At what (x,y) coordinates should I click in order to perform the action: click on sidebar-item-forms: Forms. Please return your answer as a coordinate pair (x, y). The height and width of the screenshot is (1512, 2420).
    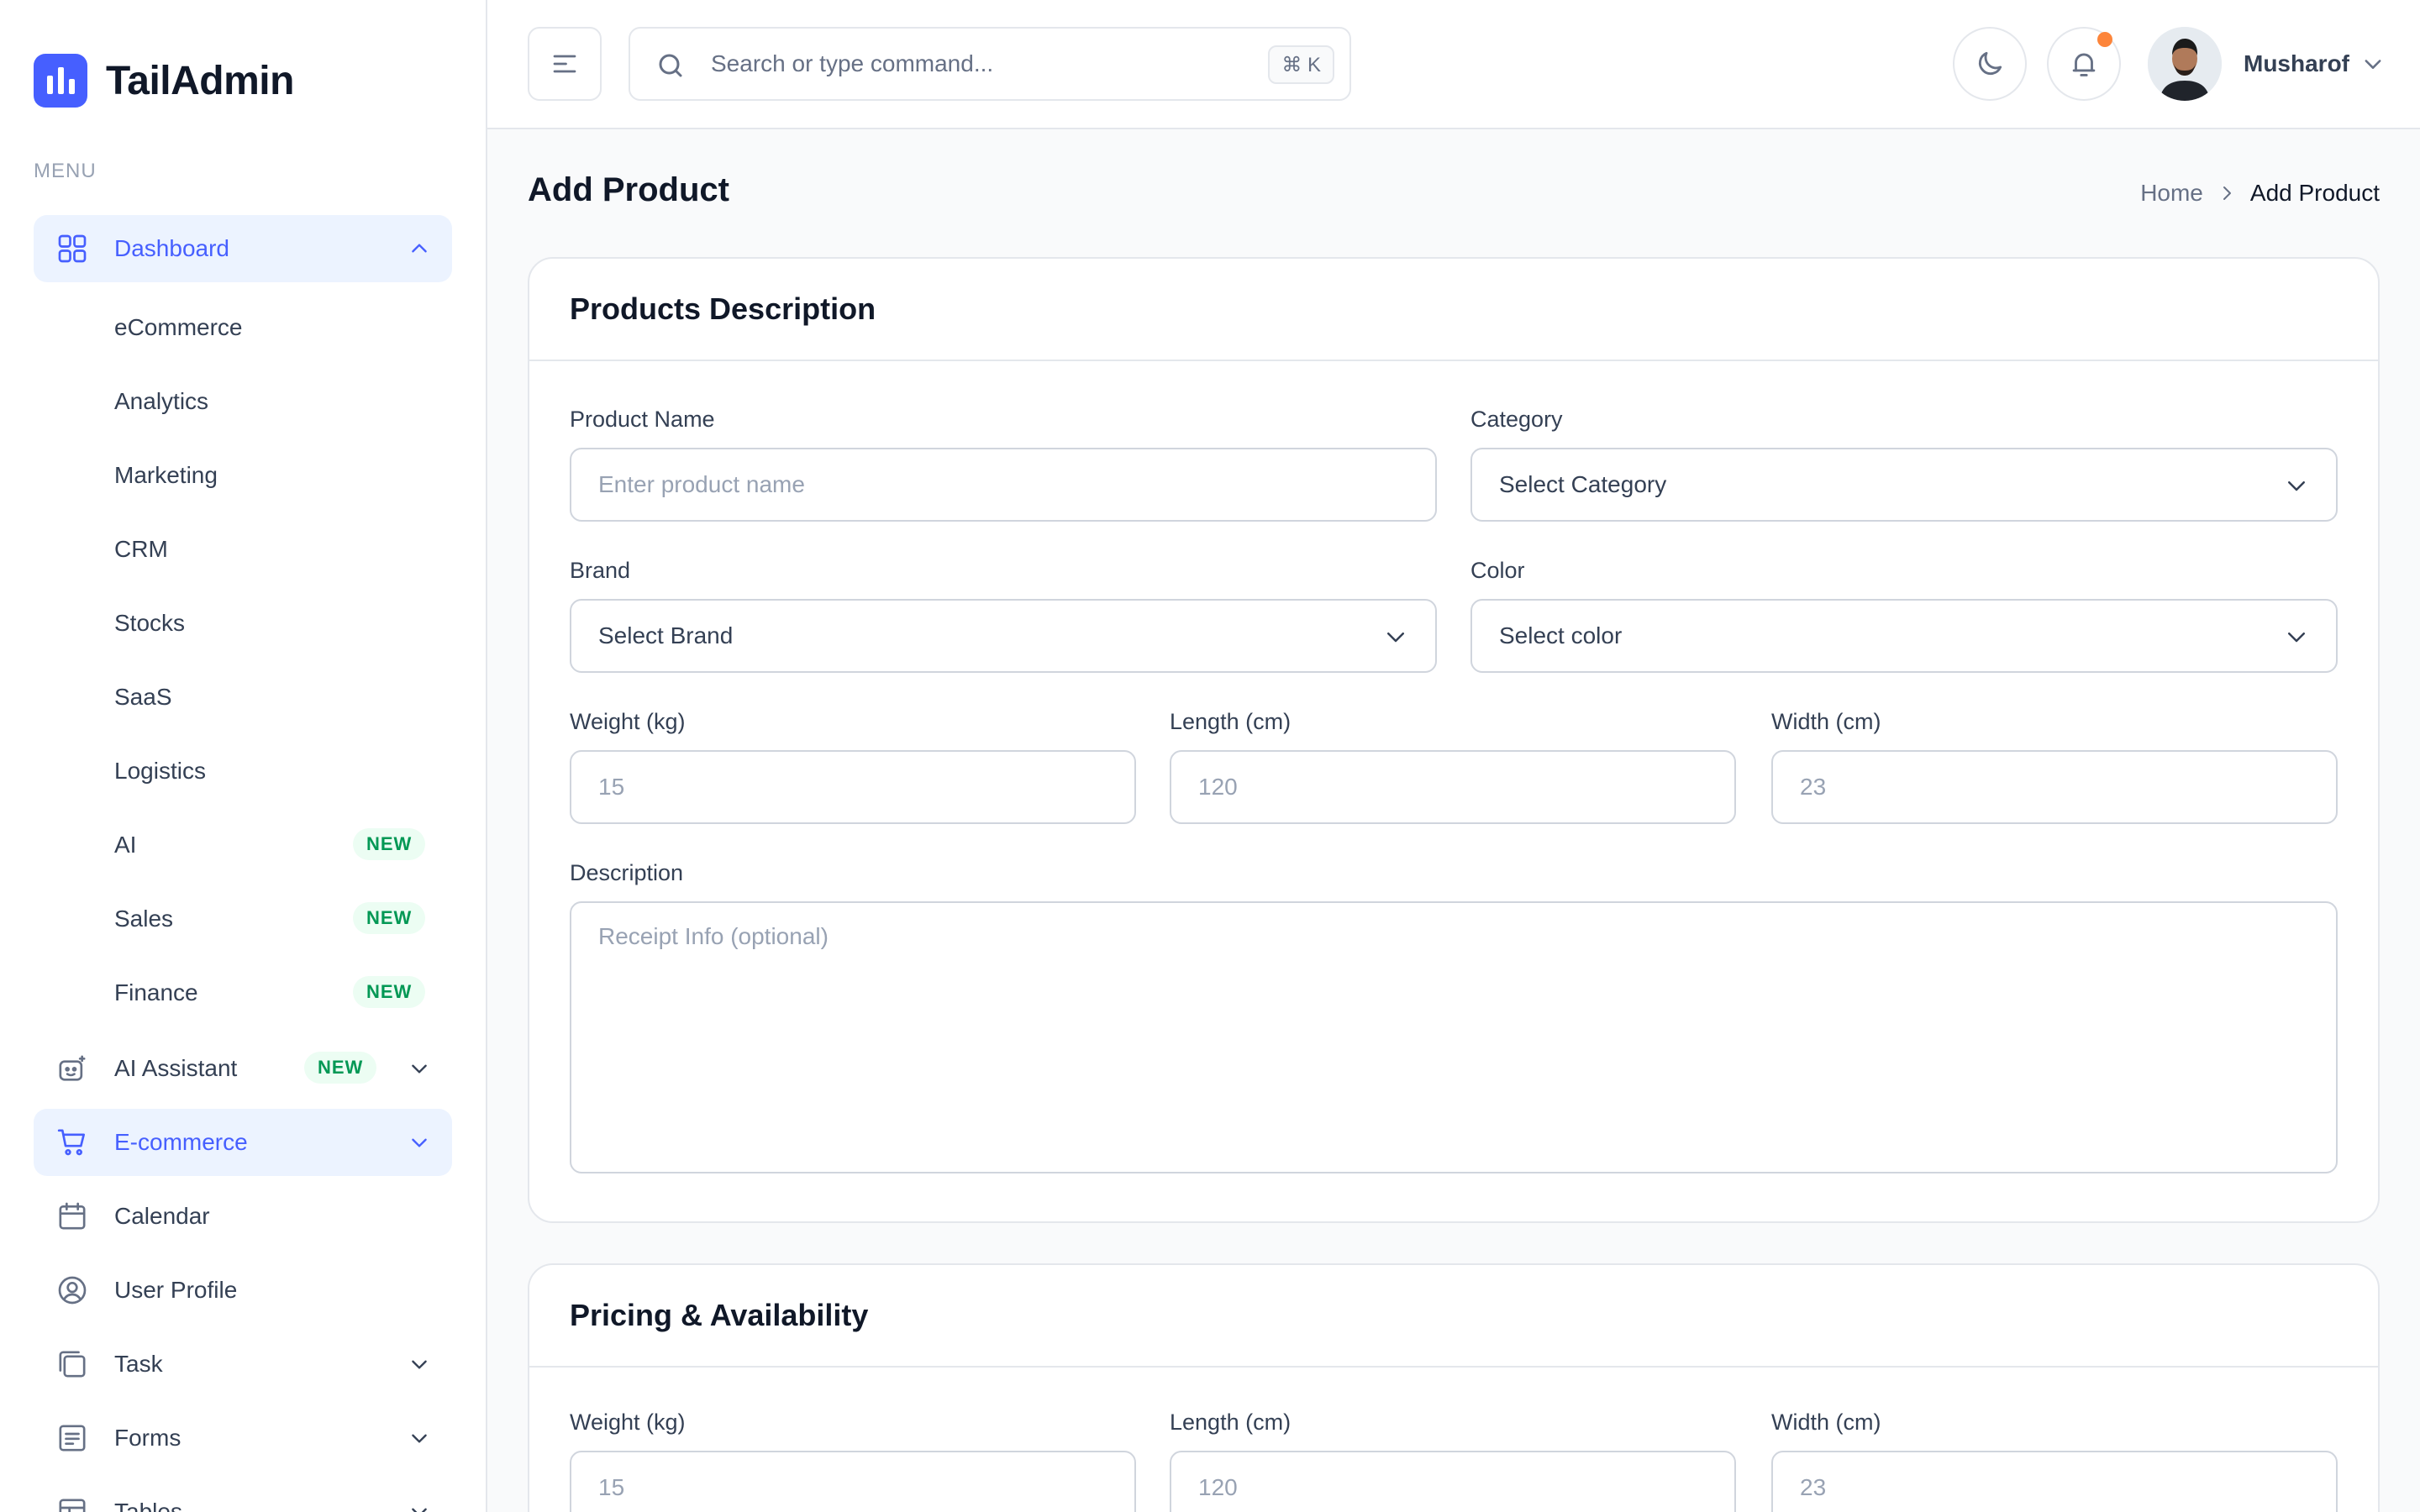
    Looking at the image, I should click on (243, 1438).